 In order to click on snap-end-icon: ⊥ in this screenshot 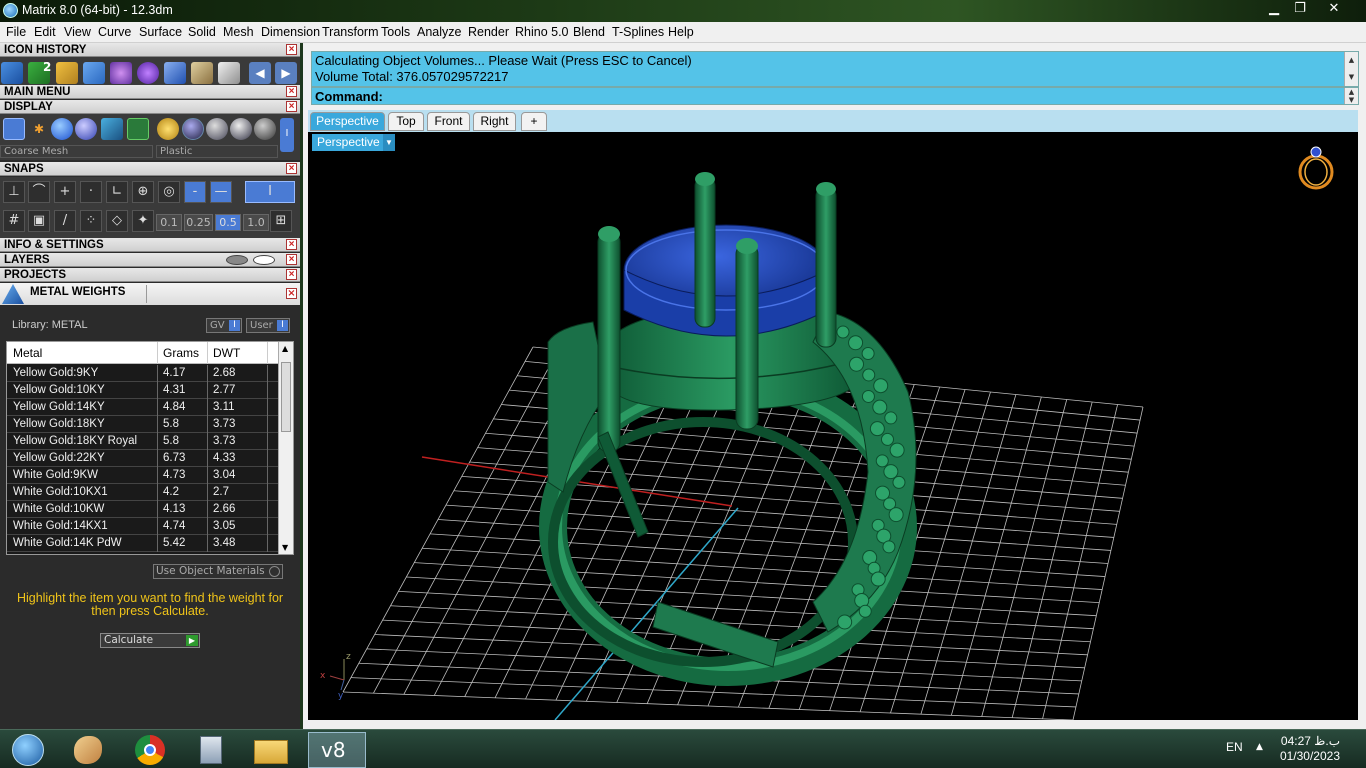, I will do `click(14, 192)`.